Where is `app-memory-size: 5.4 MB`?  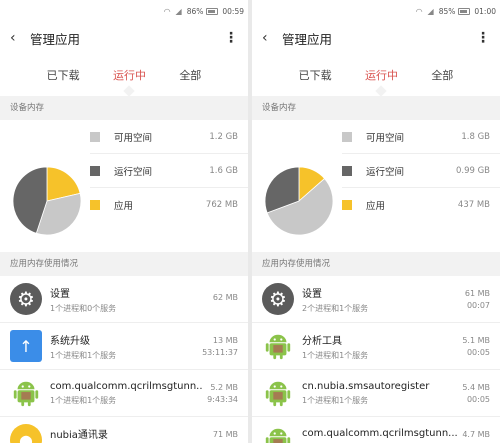
app-memory-size: 5.4 MB is located at coordinates (476, 387).